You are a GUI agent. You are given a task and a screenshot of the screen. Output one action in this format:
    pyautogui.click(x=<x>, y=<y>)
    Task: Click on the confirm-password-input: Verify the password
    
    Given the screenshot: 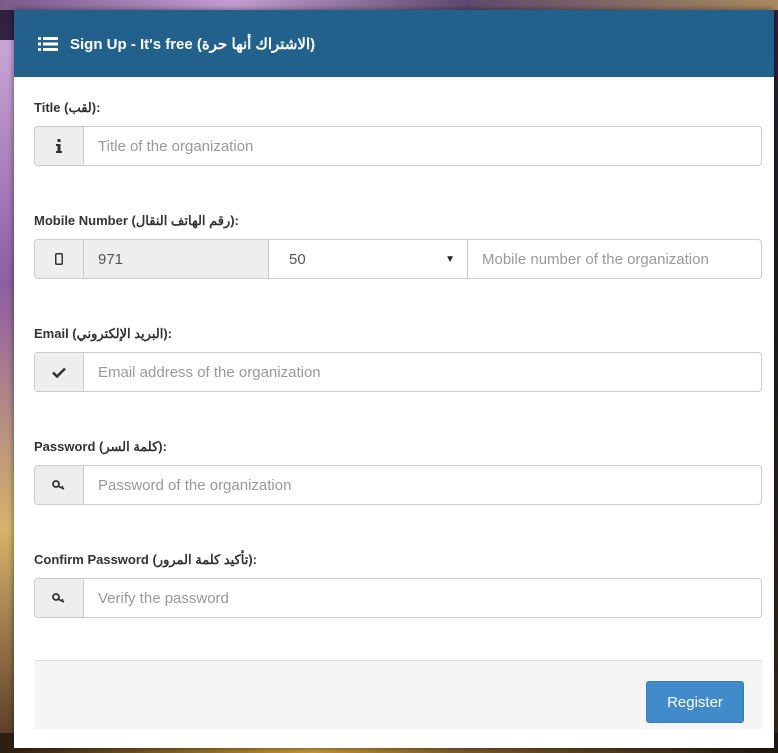 What is the action you would take?
    pyautogui.click(x=422, y=598)
    